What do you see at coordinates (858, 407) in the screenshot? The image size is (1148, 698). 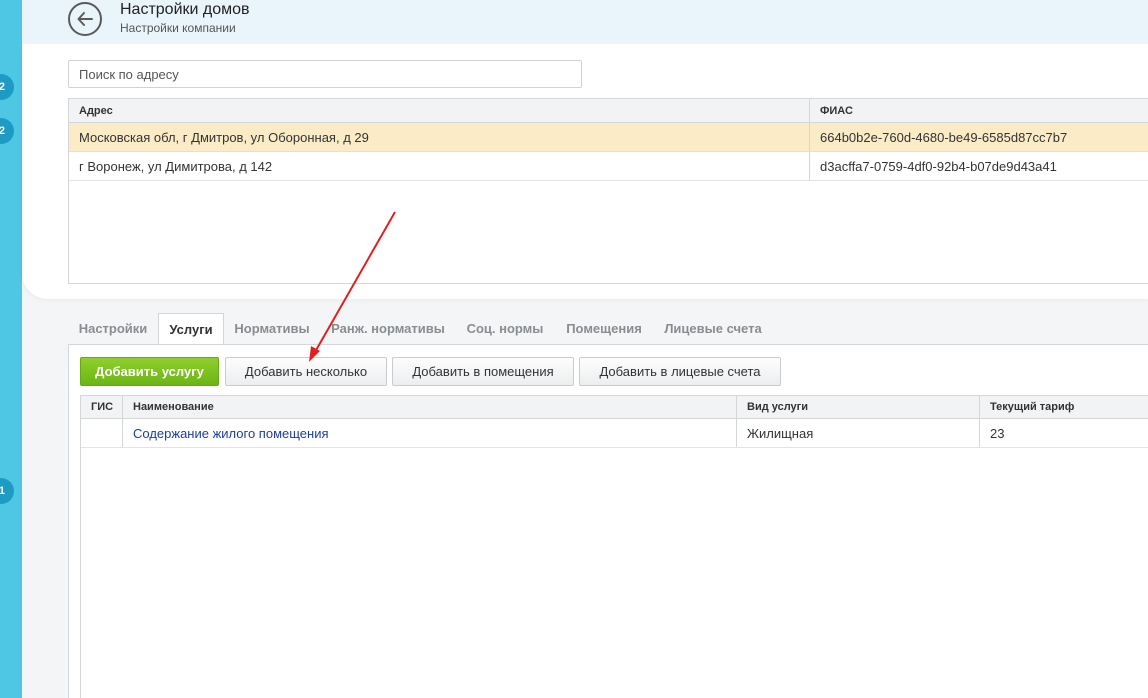 I see `column-header-service-type: Вид услуги` at bounding box center [858, 407].